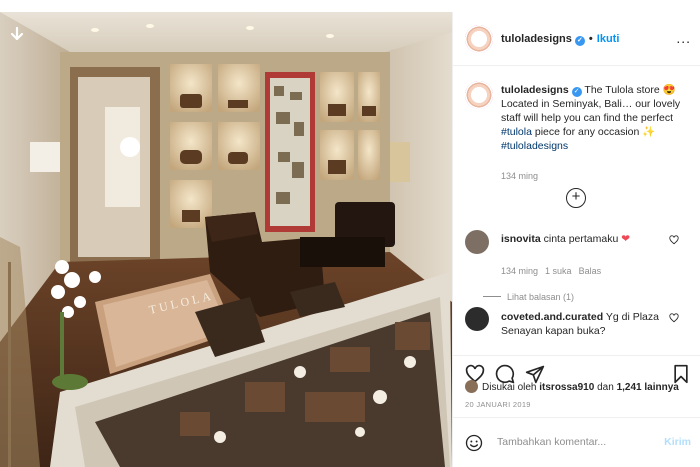 The image size is (700, 467). What do you see at coordinates (552, 317) in the screenshot?
I see `comment-username: coveted.and.curated` at bounding box center [552, 317].